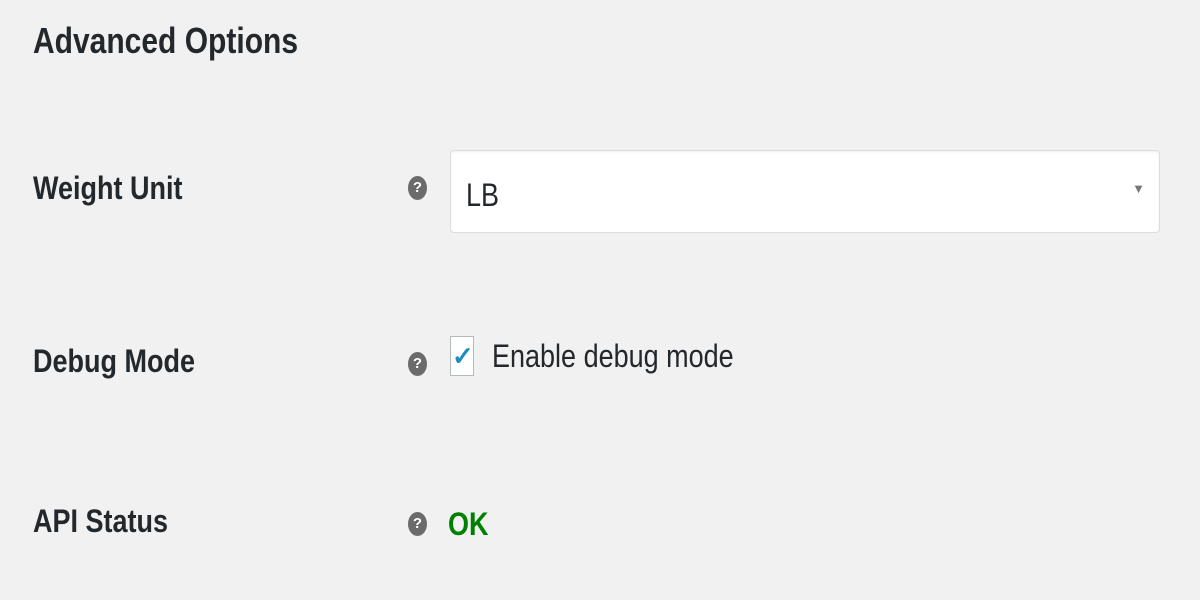 The width and height of the screenshot is (1200, 600). Describe the element at coordinates (417, 188) in the screenshot. I see `weight-unit-help-icon: ?` at that location.